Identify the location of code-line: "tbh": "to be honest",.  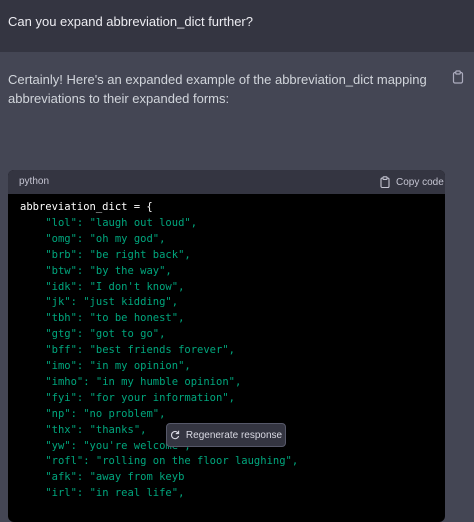
(102, 318).